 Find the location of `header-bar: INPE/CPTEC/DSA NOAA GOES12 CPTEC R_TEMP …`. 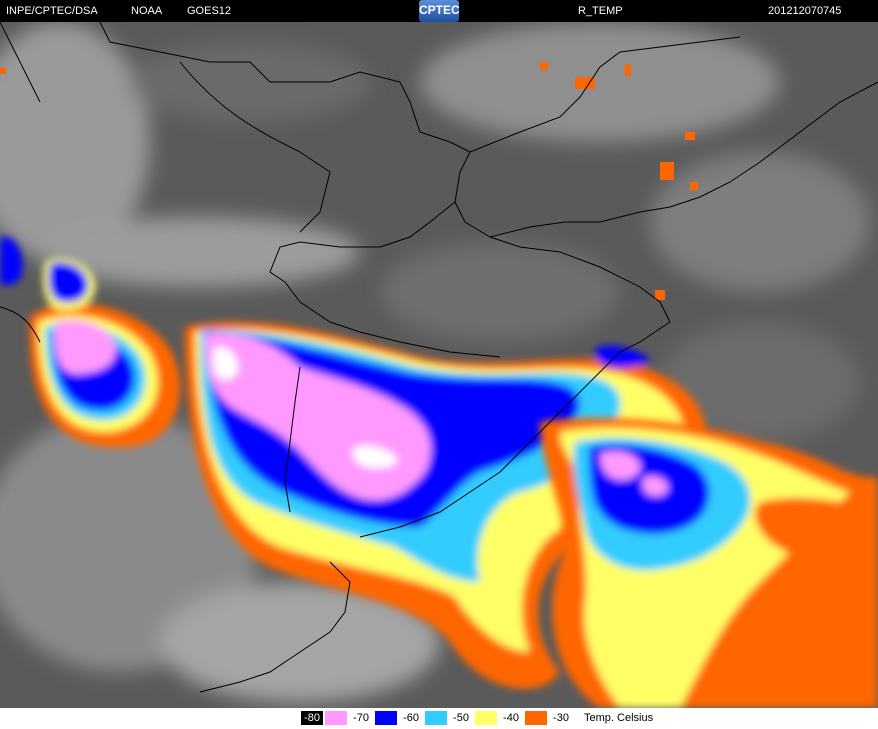

header-bar: INPE/CPTEC/DSA NOAA GOES12 CPTEC R_TEMP … is located at coordinates (439, 11).